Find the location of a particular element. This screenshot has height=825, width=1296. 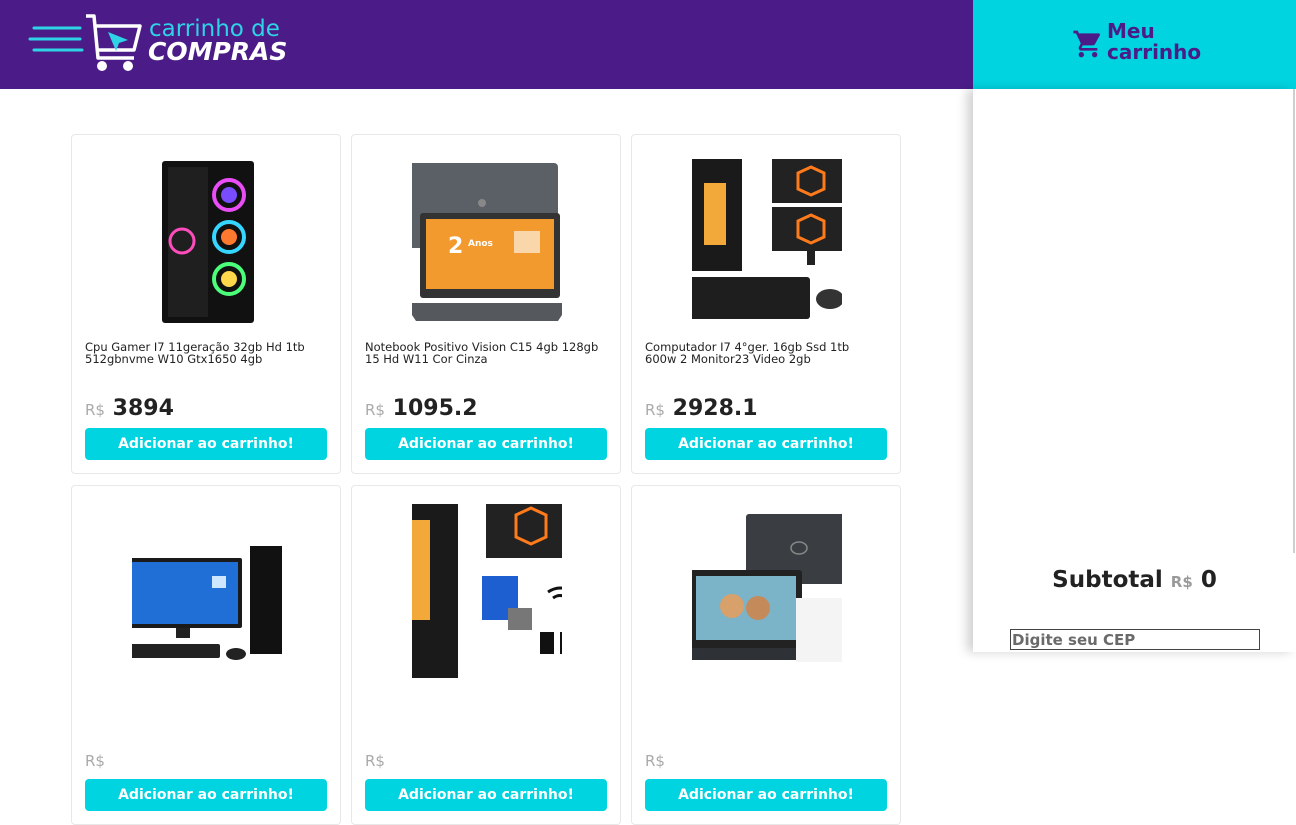

subtotal: Subtotal R$ 0 is located at coordinates (1134, 580).